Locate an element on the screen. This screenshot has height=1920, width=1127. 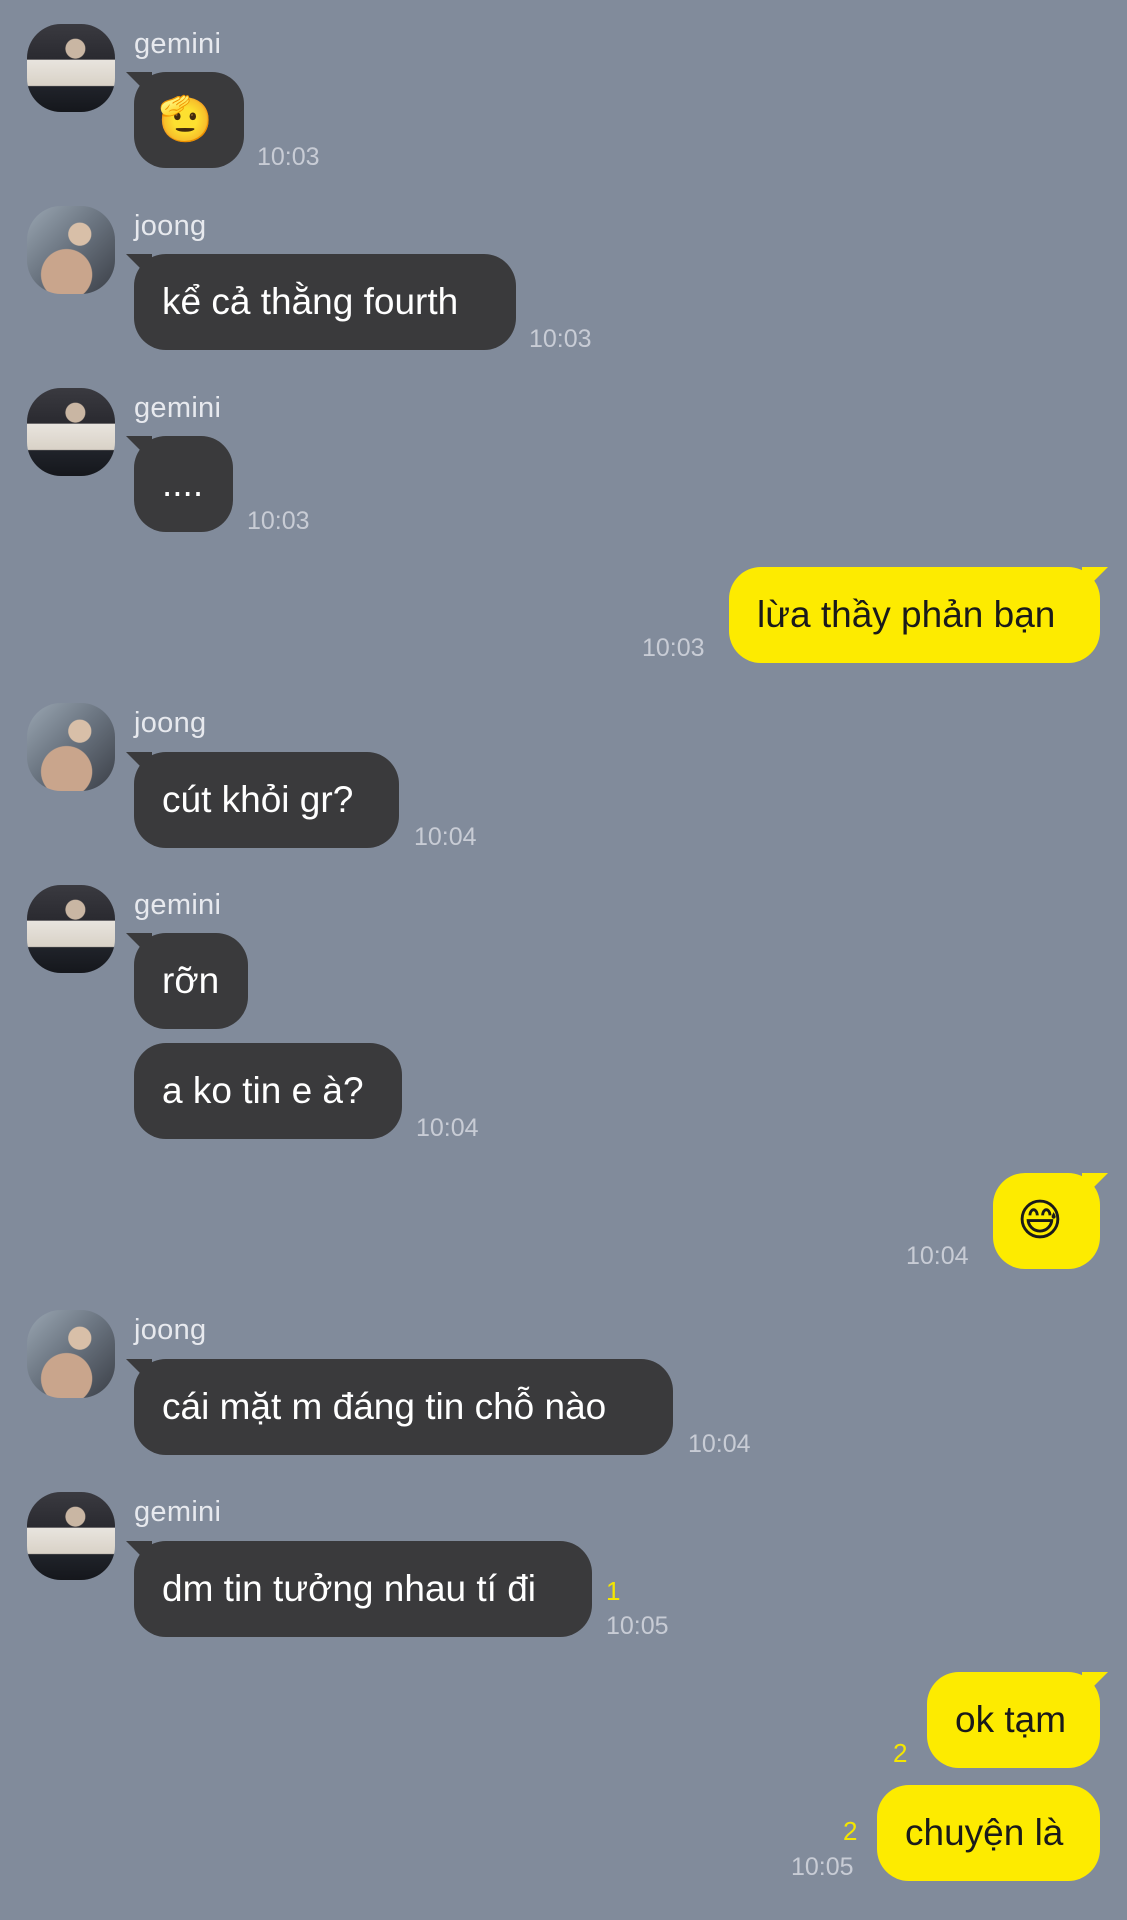
message-bubble: 🫡 is located at coordinates (189, 120).